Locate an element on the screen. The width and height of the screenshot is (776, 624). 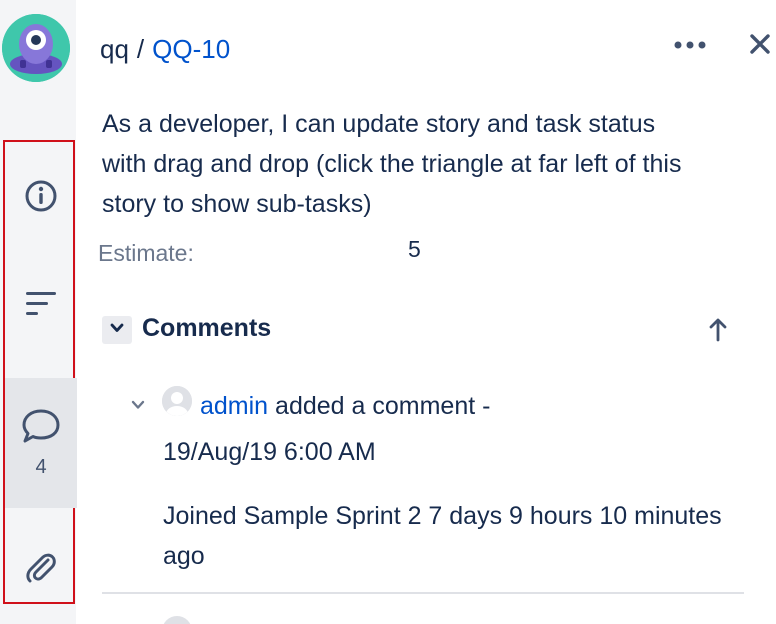
breadcrumb: qq / QQ-10 is located at coordinates (165, 49).